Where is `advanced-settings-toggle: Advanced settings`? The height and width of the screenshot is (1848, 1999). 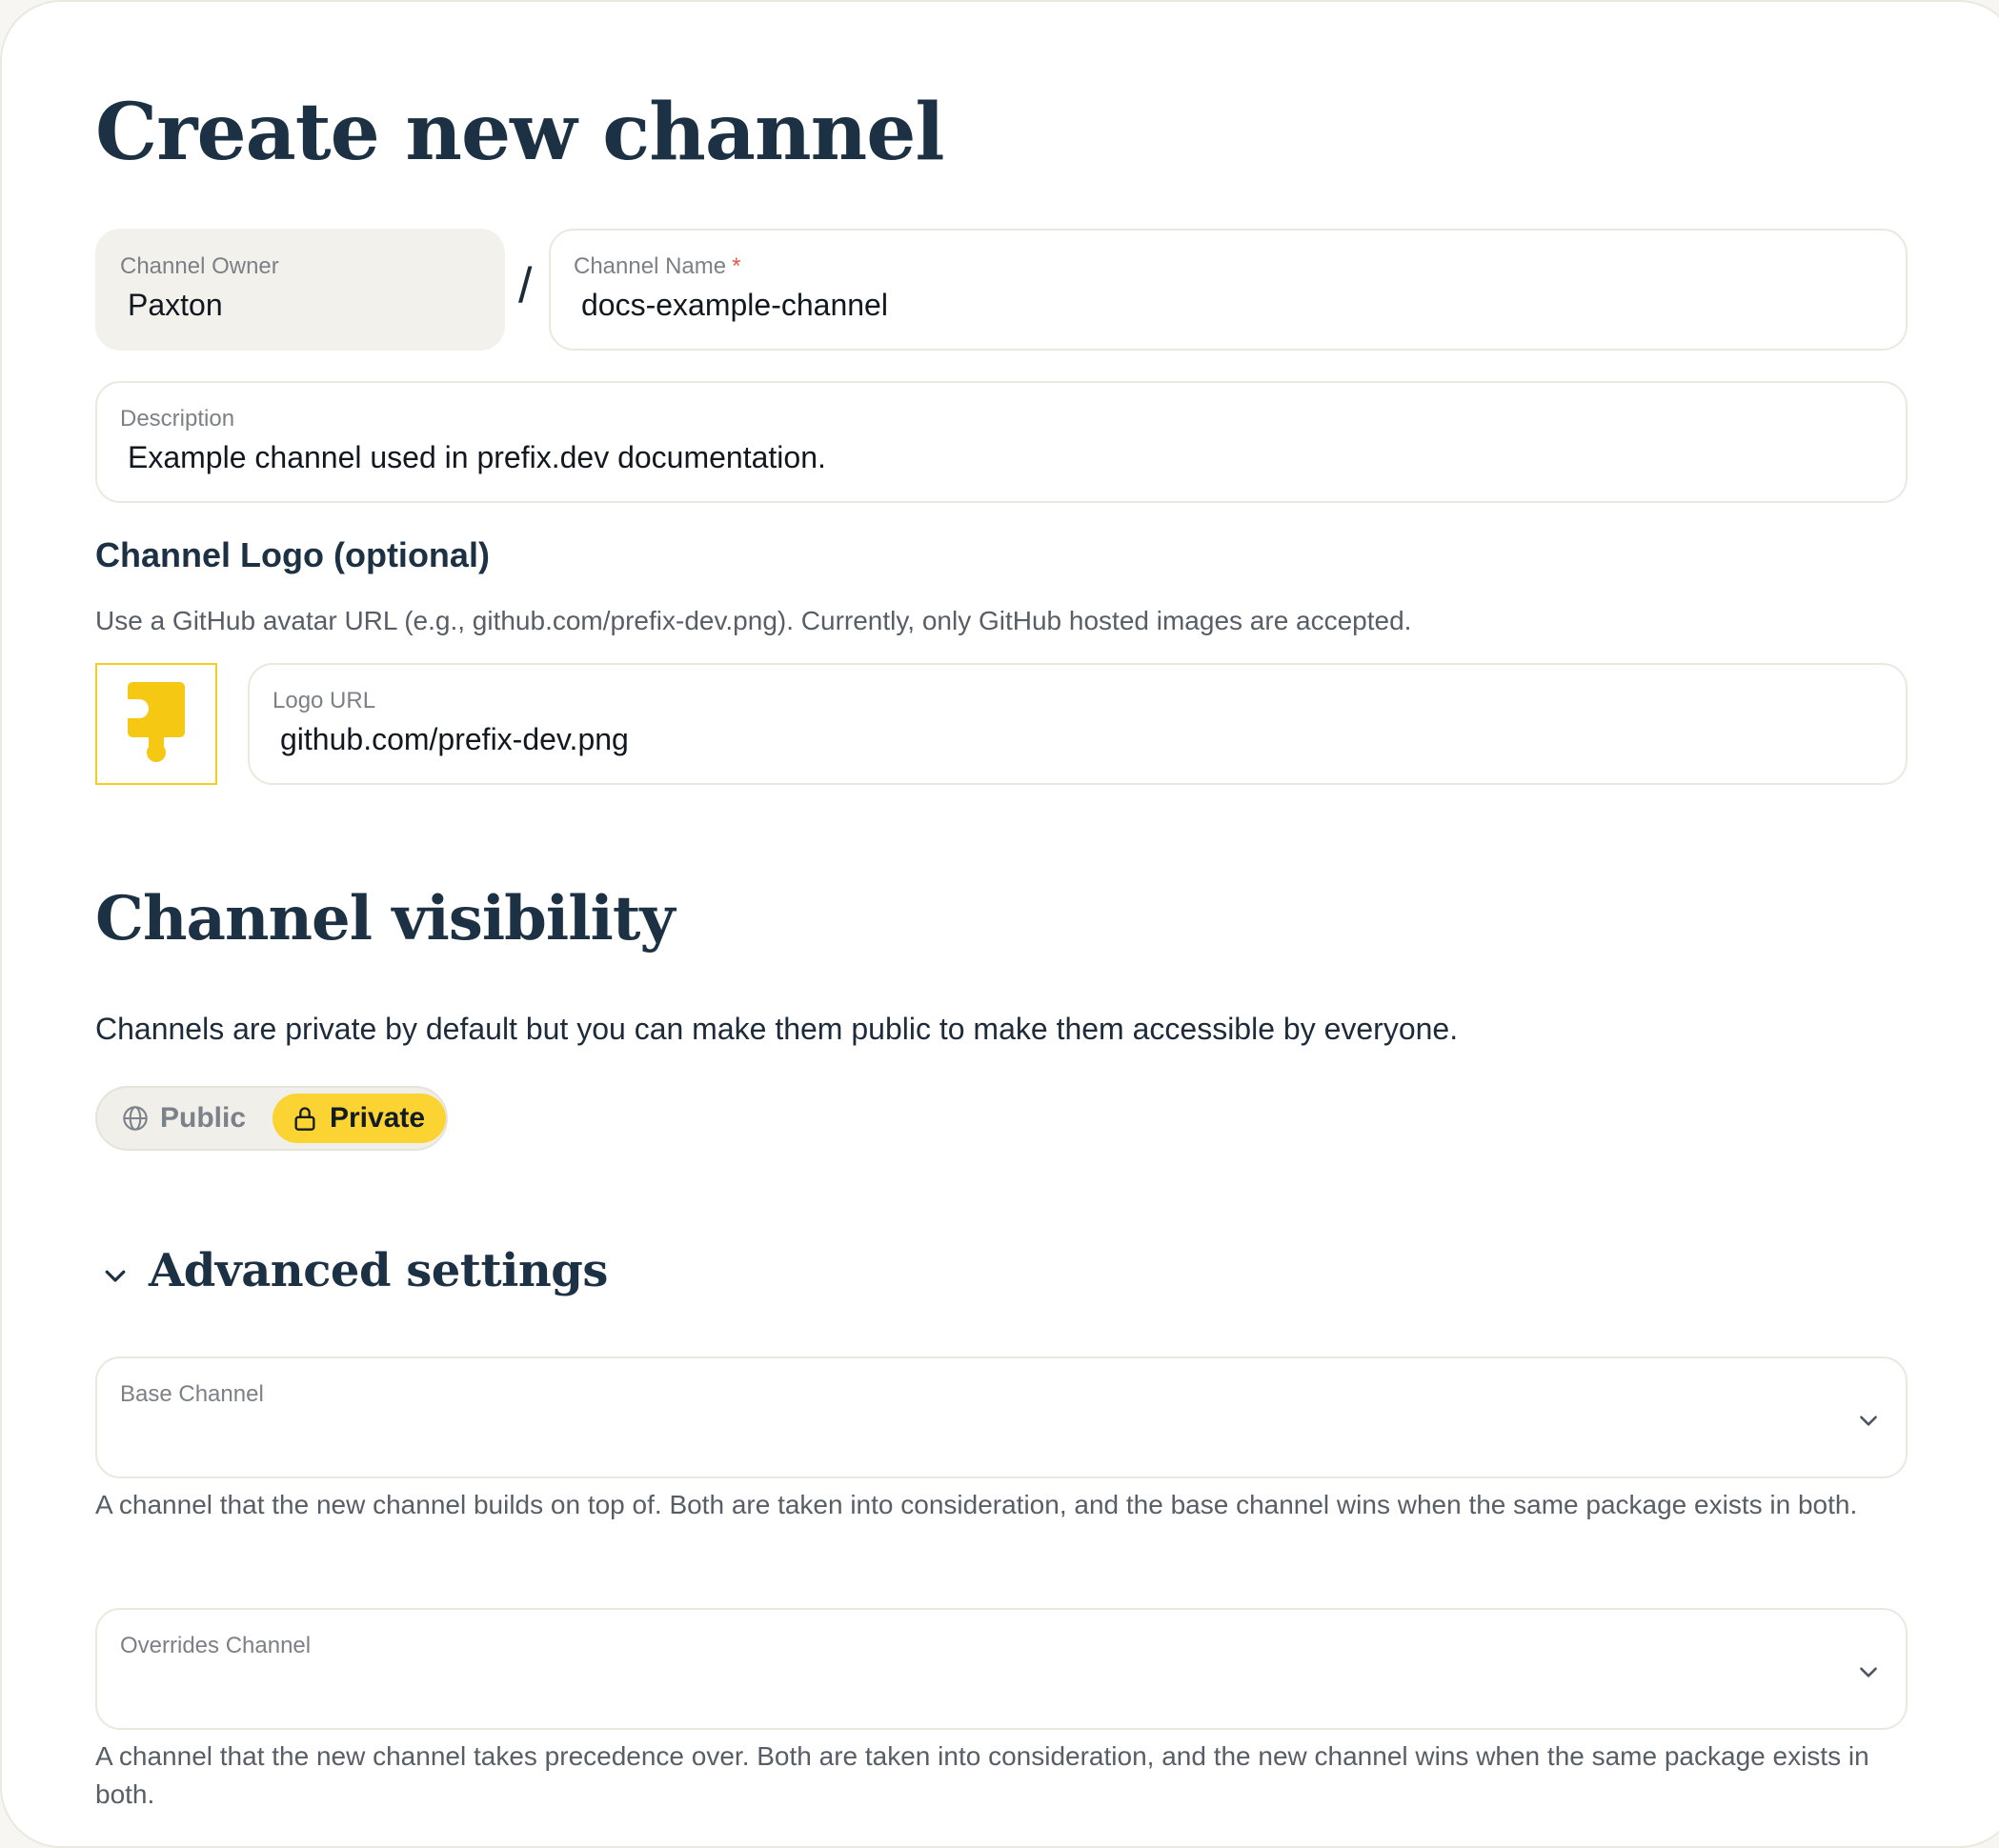
advanced-settings-toggle: Advanced settings is located at coordinates (378, 1271).